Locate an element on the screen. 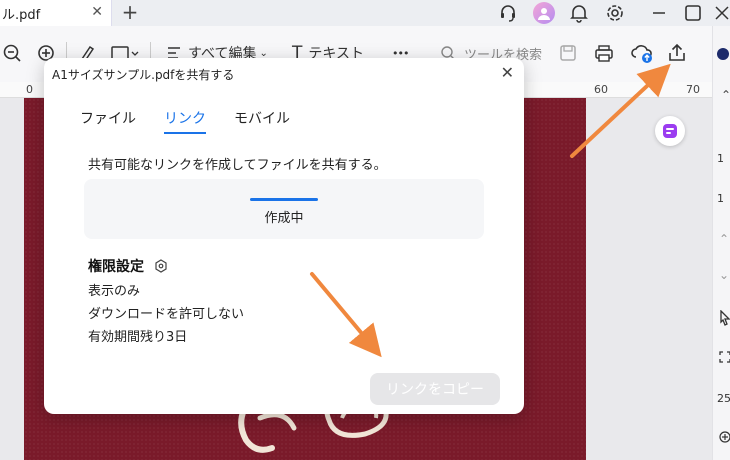  permissions-heading: 権限設定 is located at coordinates (128, 266).